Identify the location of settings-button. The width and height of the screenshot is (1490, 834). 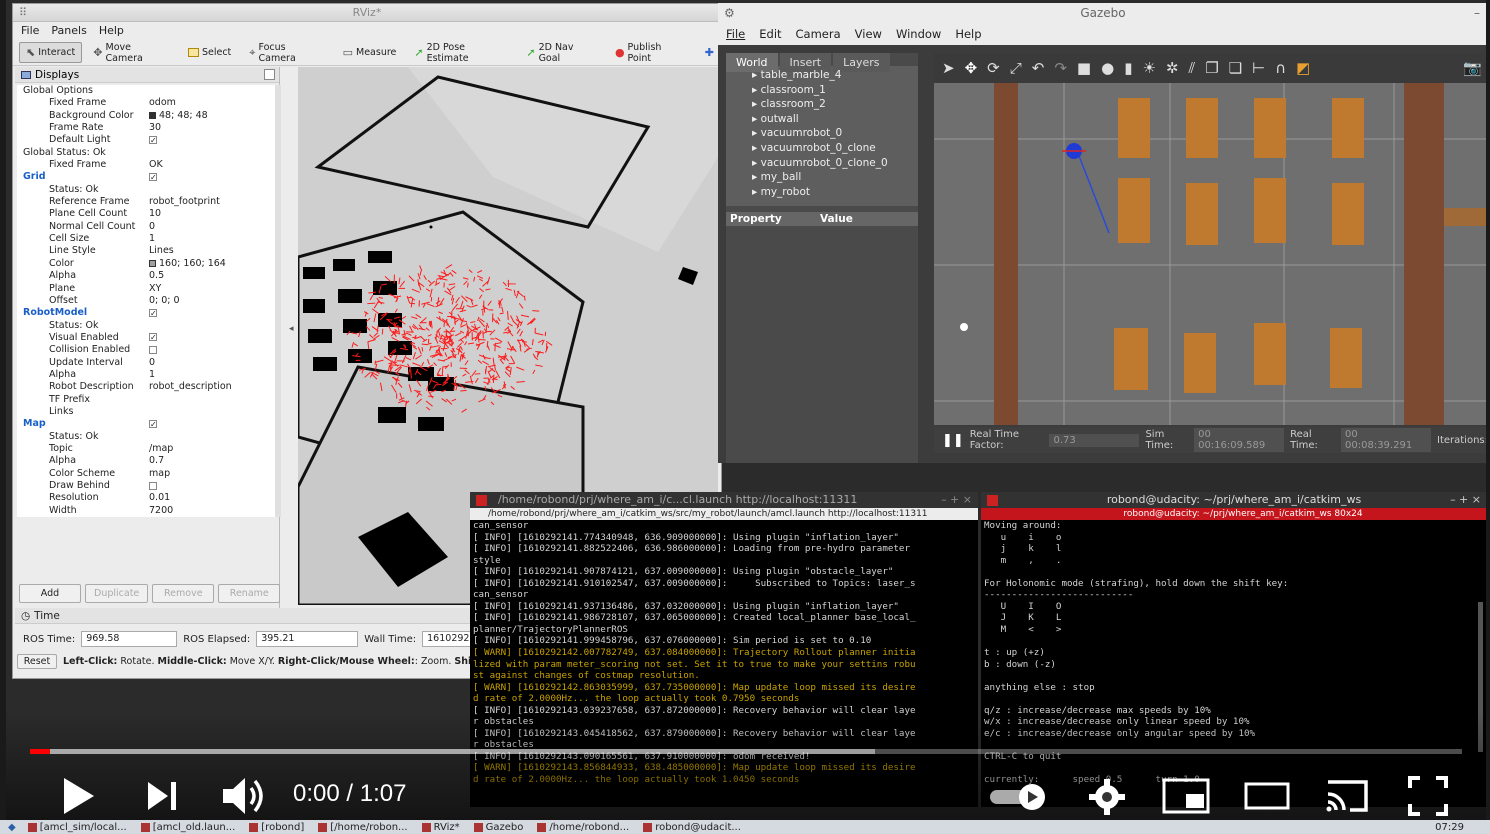
(1107, 797).